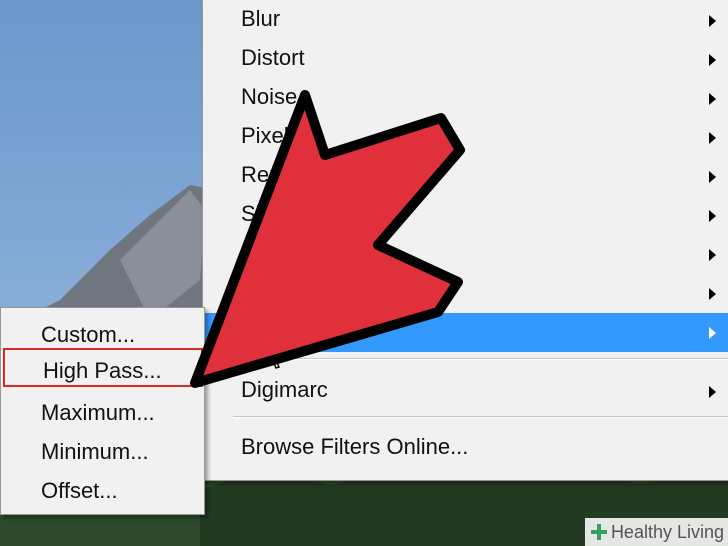 This screenshot has height=546, width=728. Describe the element at coordinates (465, 391) in the screenshot. I see `menu-item-digimarc: Digimarc` at that location.